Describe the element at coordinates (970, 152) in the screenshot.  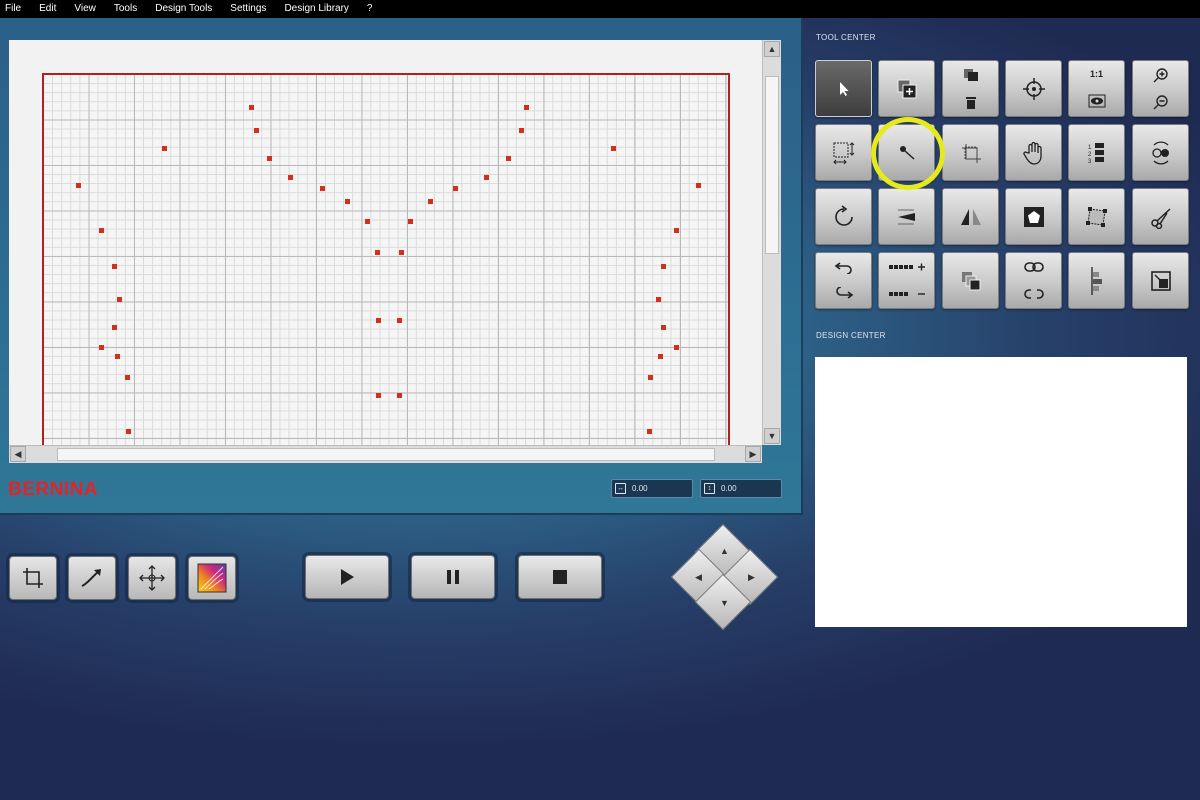
I see `crop-button` at that location.